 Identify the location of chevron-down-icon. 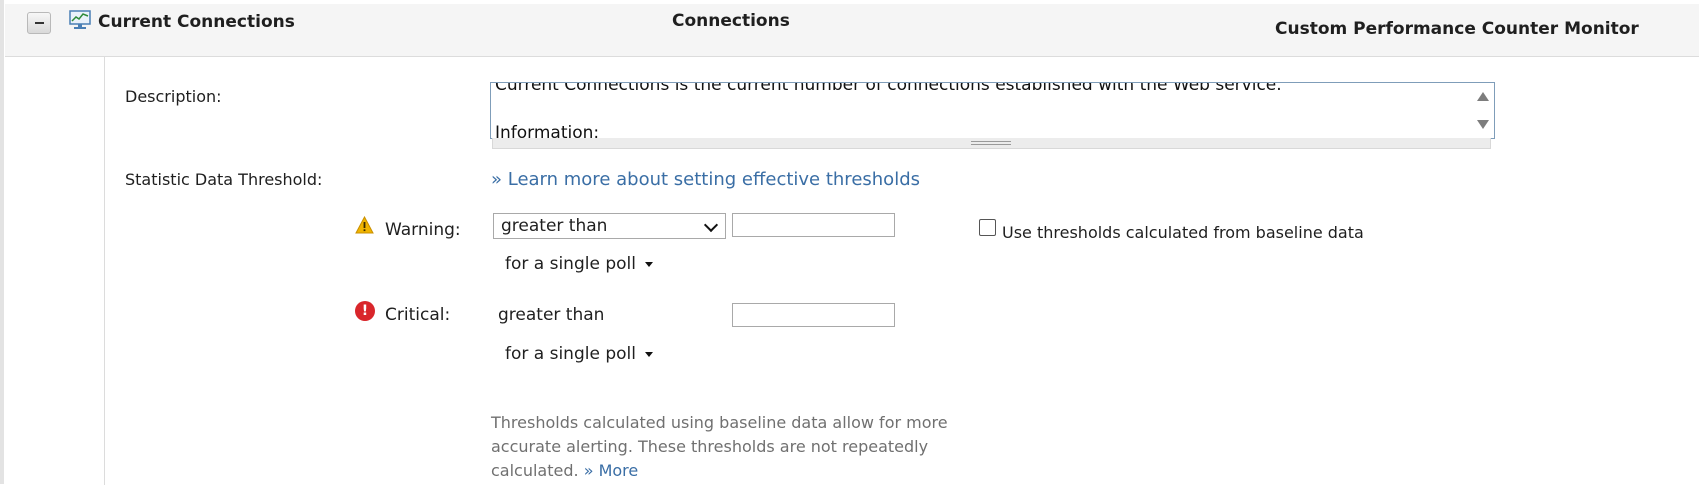
(711, 225).